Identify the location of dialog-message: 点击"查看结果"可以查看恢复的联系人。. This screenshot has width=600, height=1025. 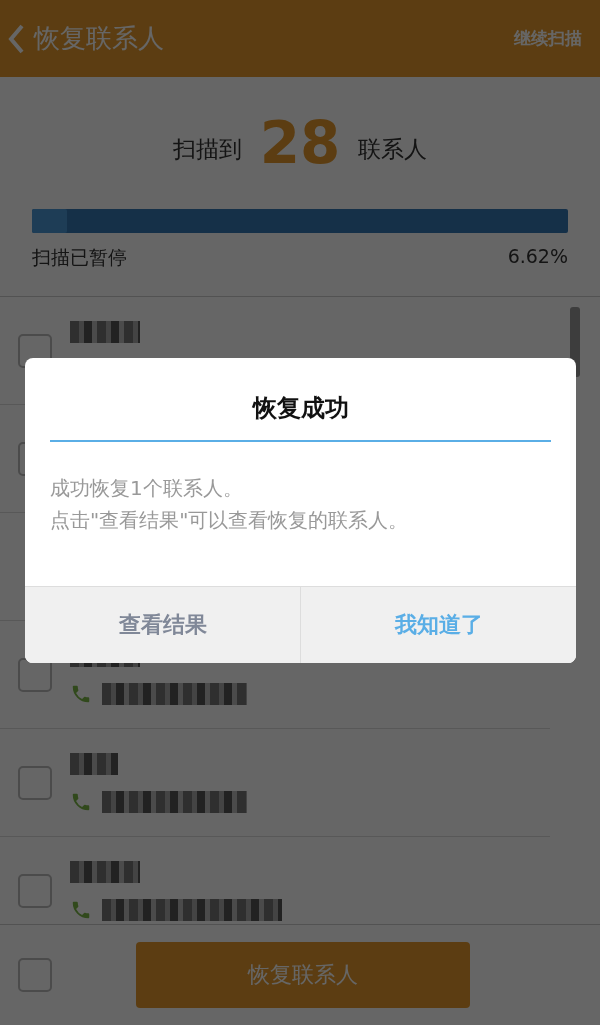
(230, 520).